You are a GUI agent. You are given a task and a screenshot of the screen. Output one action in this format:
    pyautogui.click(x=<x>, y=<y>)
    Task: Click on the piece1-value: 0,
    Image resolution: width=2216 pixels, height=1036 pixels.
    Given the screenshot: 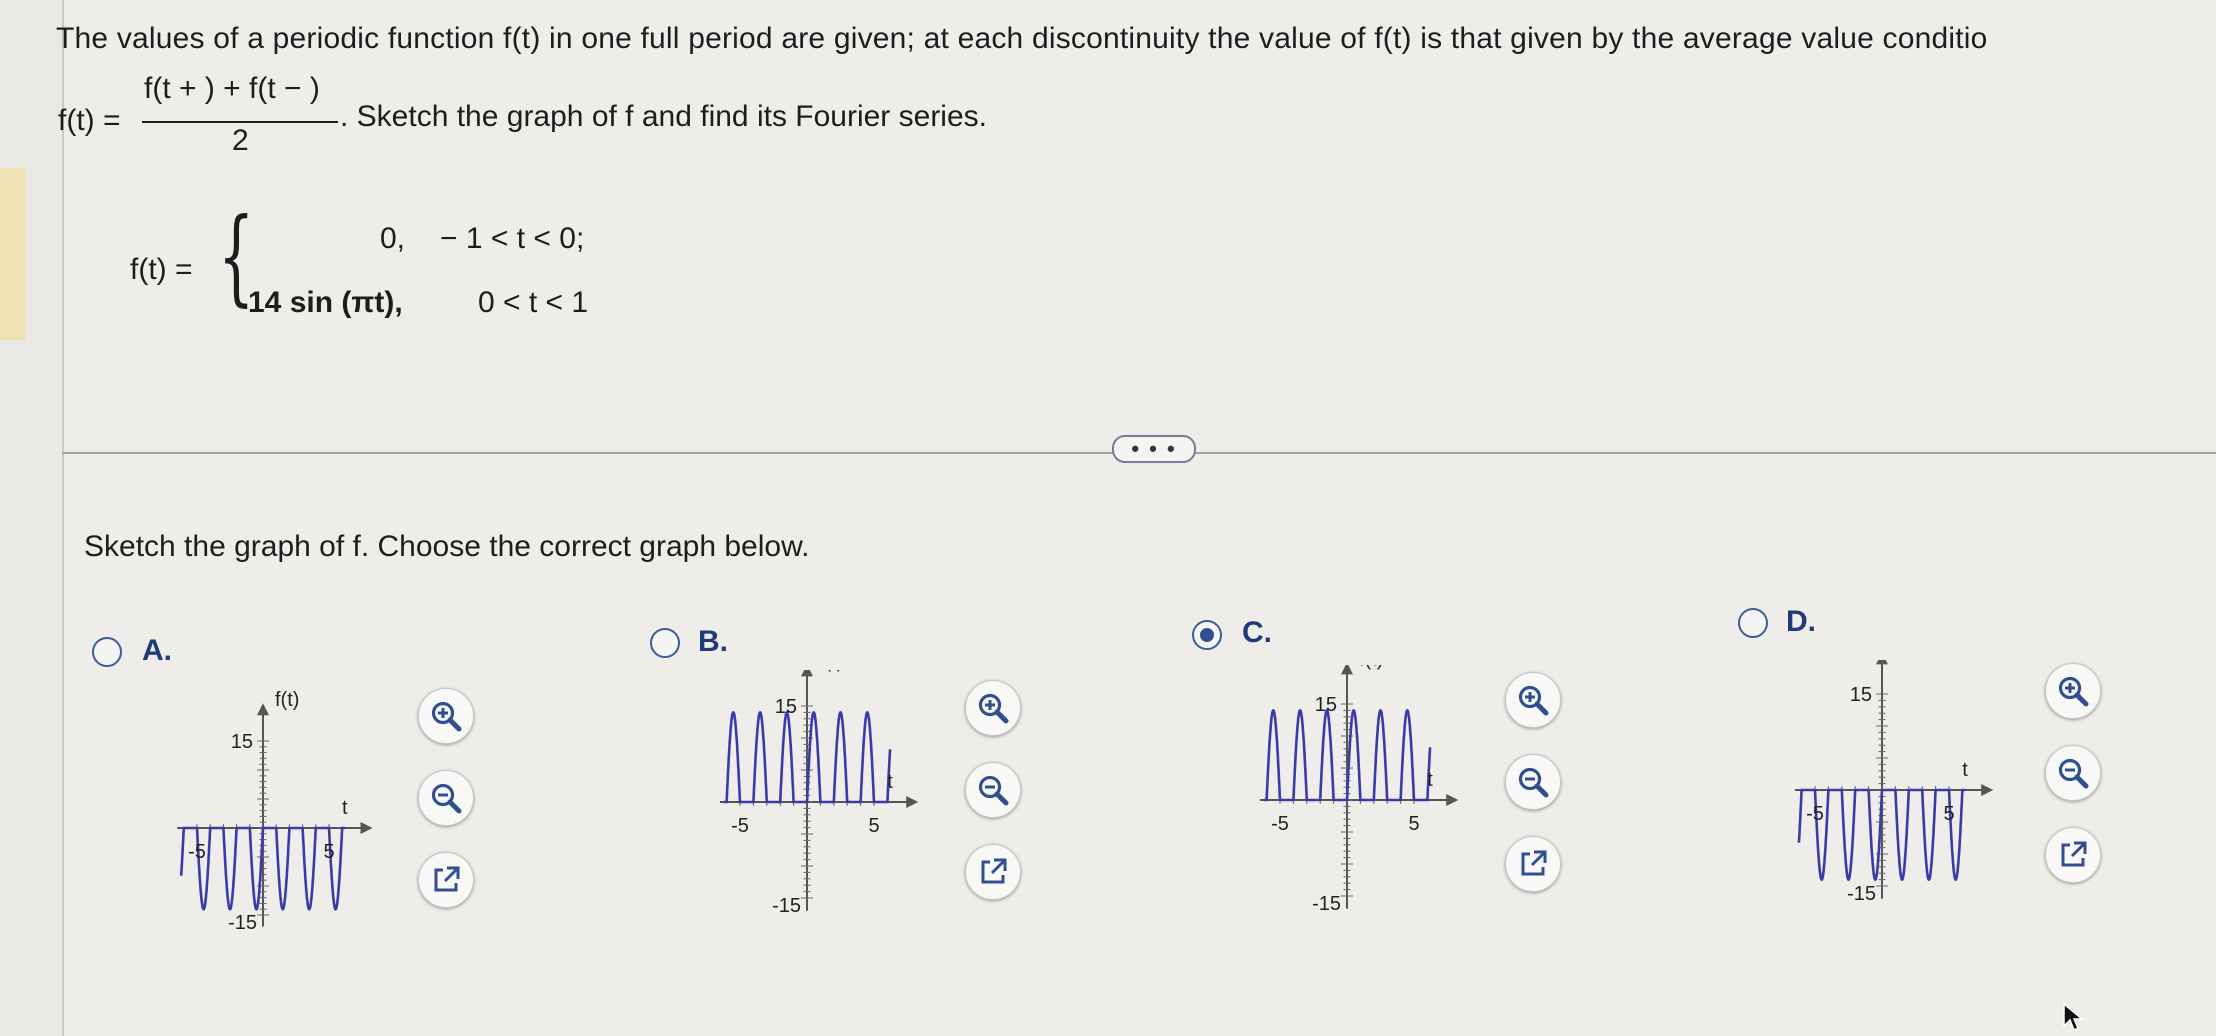 What is the action you would take?
    pyautogui.click(x=393, y=238)
    